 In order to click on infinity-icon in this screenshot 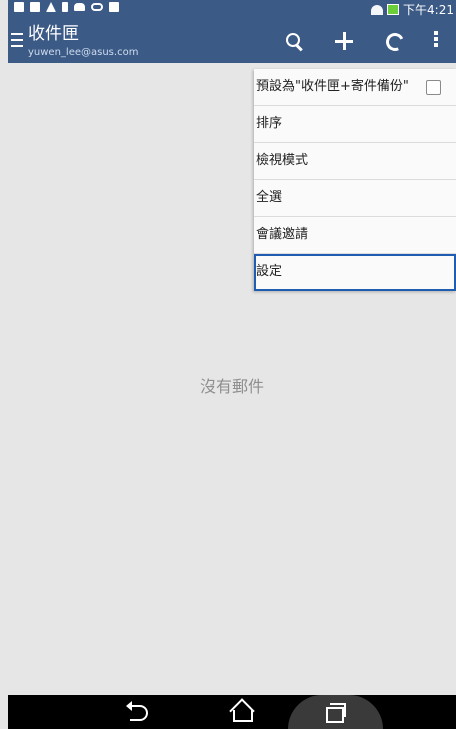, I will do `click(97, 7)`.